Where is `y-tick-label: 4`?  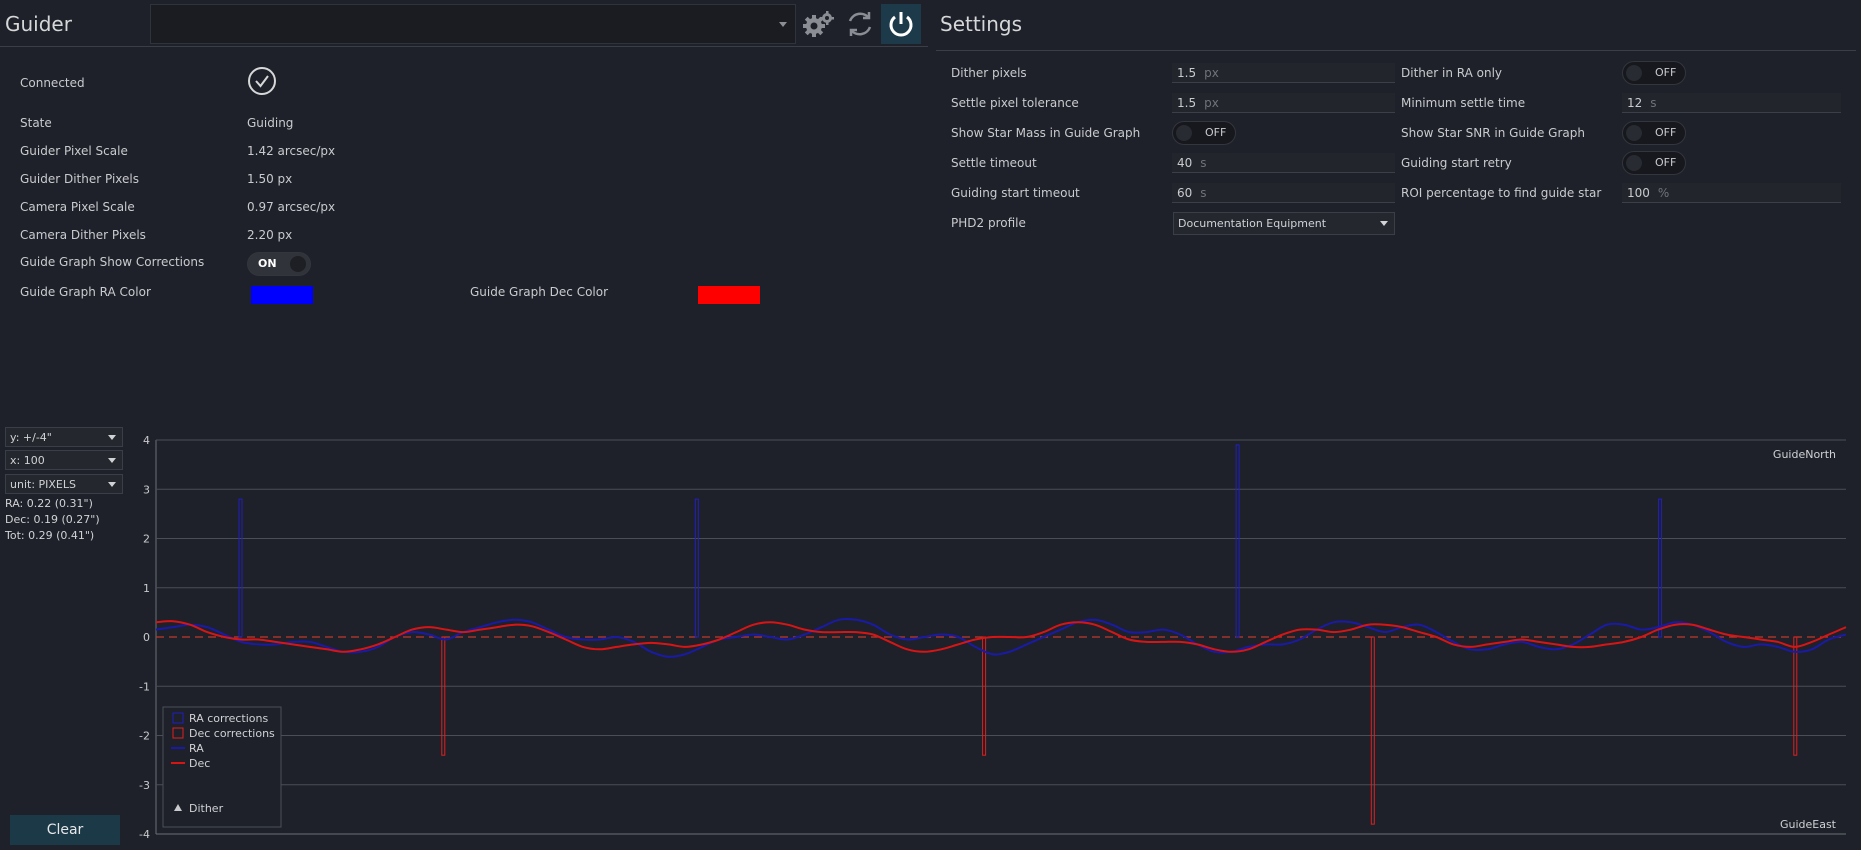
y-tick-label: 4 is located at coordinates (146, 440).